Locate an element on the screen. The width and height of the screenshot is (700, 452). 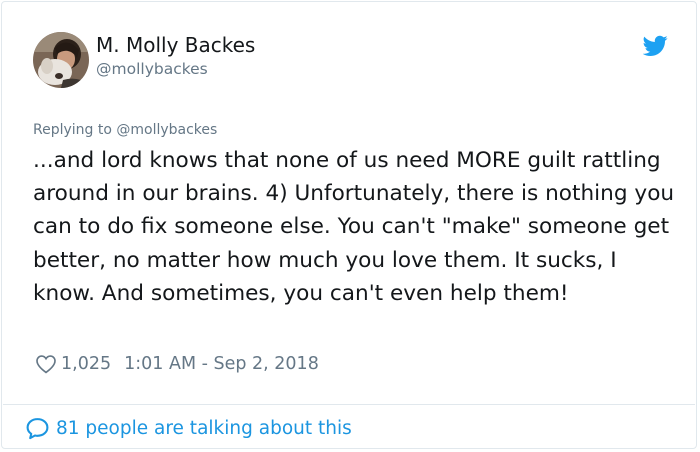
avatar-photo is located at coordinates (61, 60).